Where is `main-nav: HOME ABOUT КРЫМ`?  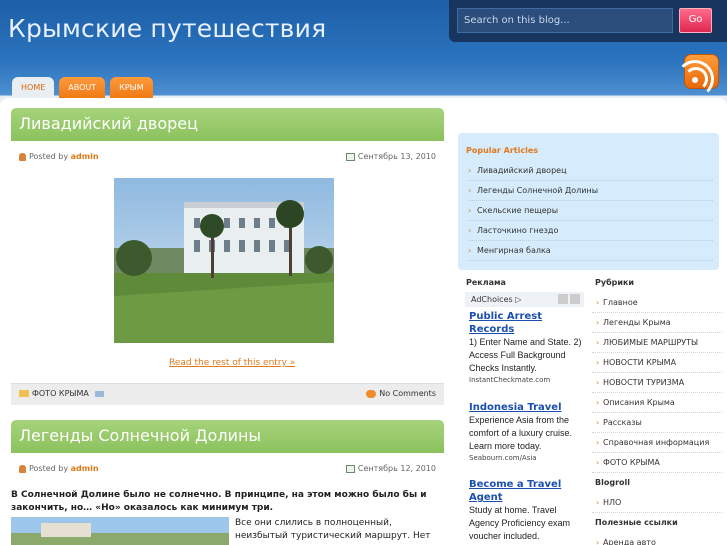
main-nav: HOME ABOUT КРЫМ is located at coordinates (82, 87).